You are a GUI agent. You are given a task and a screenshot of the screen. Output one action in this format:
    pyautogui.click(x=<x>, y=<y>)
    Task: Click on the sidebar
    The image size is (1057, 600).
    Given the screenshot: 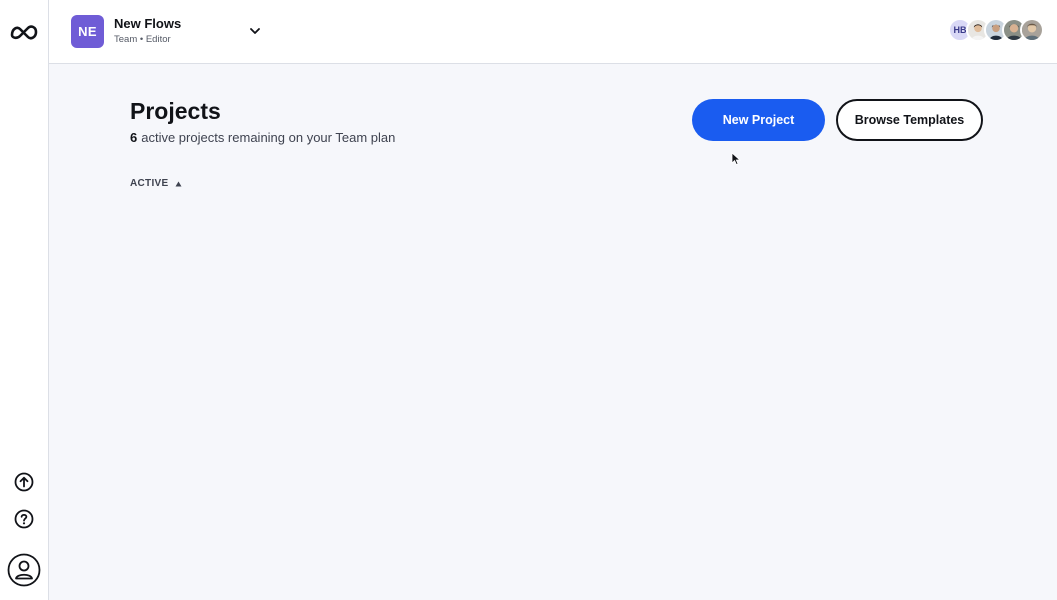 What is the action you would take?
    pyautogui.click(x=24, y=300)
    